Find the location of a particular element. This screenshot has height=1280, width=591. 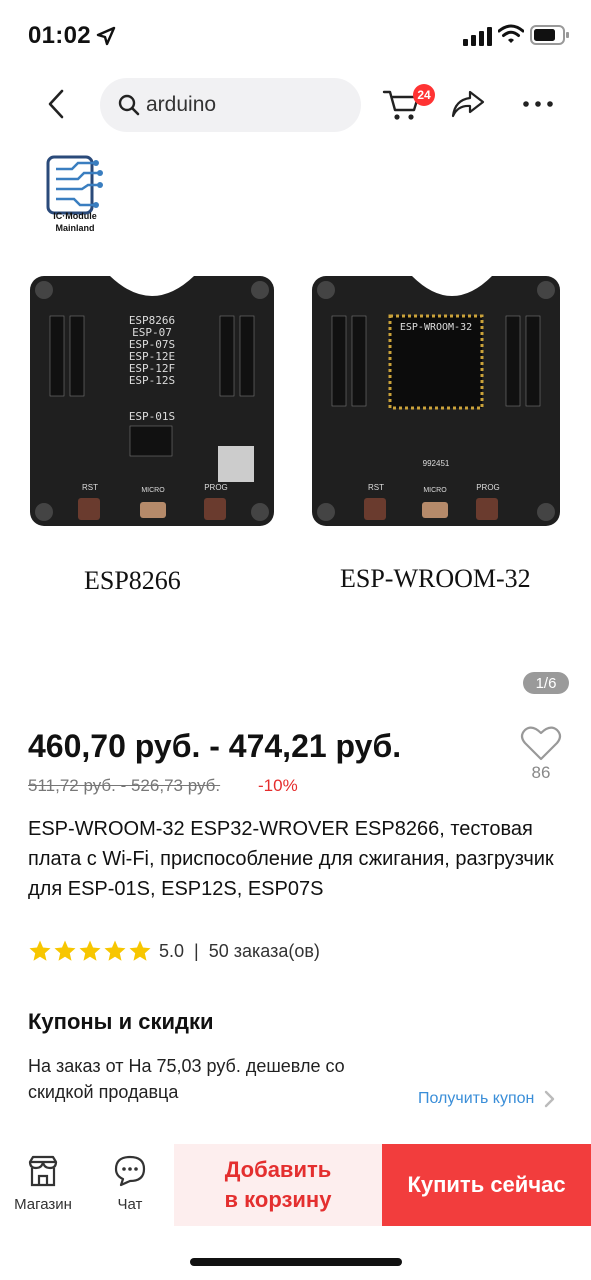

battery-icon is located at coordinates (549, 35).